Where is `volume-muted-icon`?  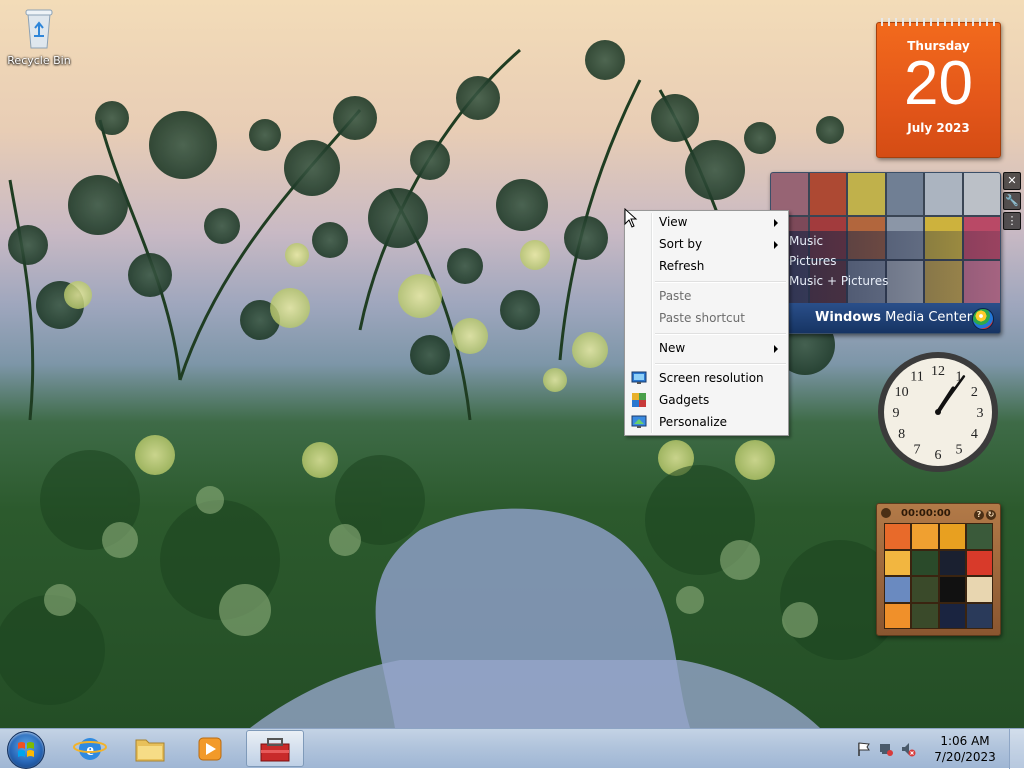 volume-muted-icon is located at coordinates (908, 749).